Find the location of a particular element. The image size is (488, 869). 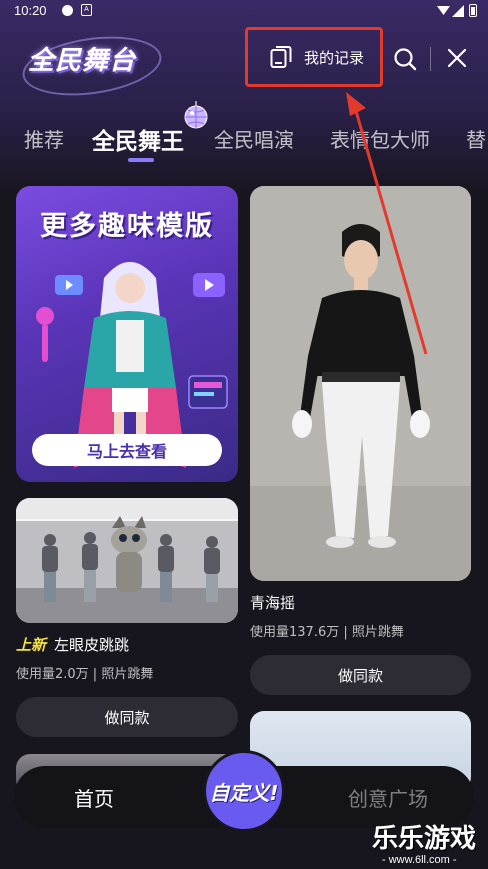

item-title-row: 上新 左眼皮跳跳 is located at coordinates (72, 644).